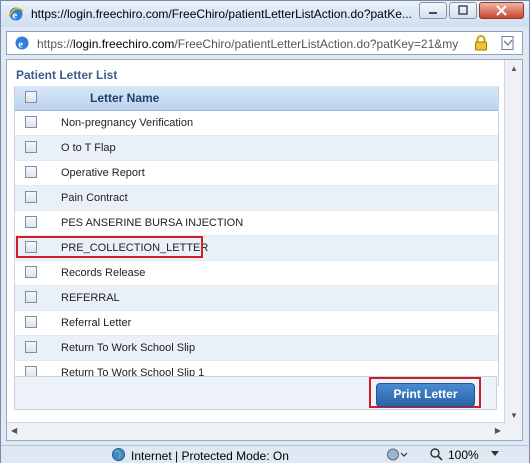 The image size is (530, 463). I want to click on table-row: REFERRAL, so click(256, 298).